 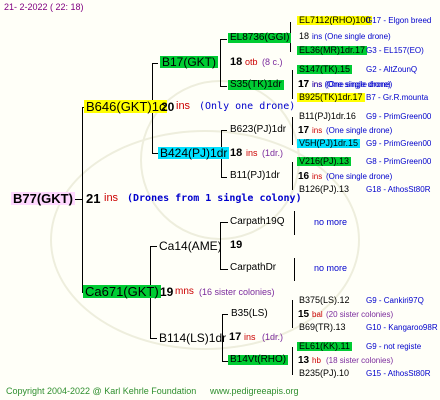 What do you see at coordinates (316, 360) in the screenshot?
I see `B14Vt-unit: hb` at bounding box center [316, 360].